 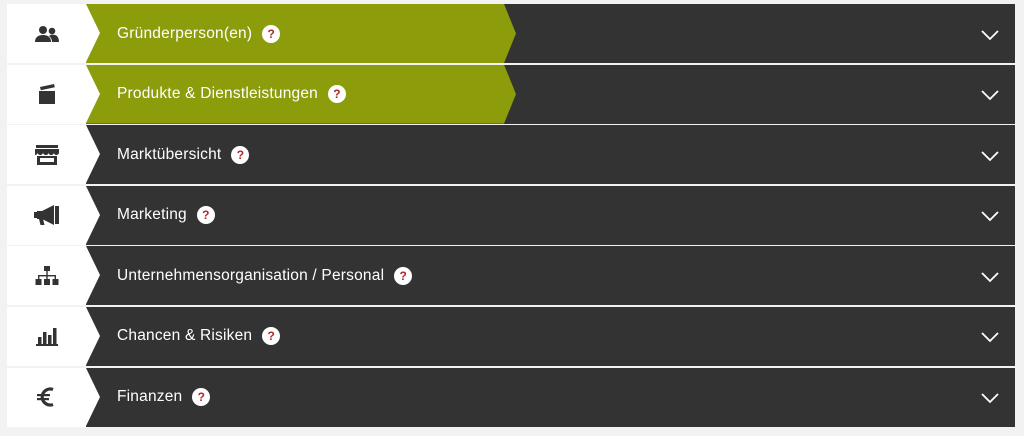 I want to click on section-title: Marktübersicht, so click(x=169, y=154).